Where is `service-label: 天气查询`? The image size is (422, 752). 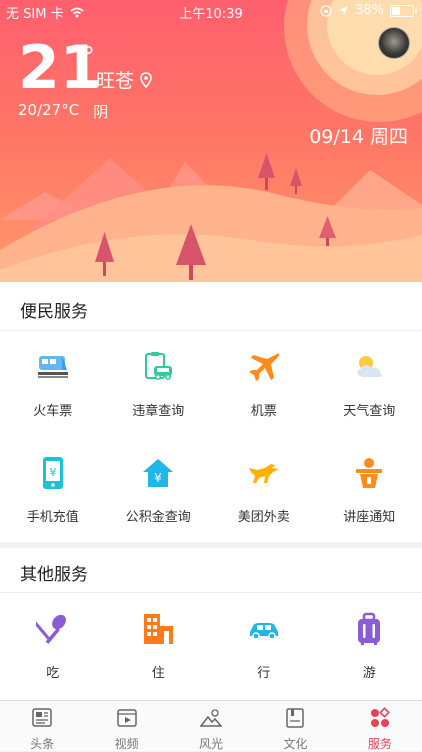 service-label: 天气查询 is located at coordinates (369, 409).